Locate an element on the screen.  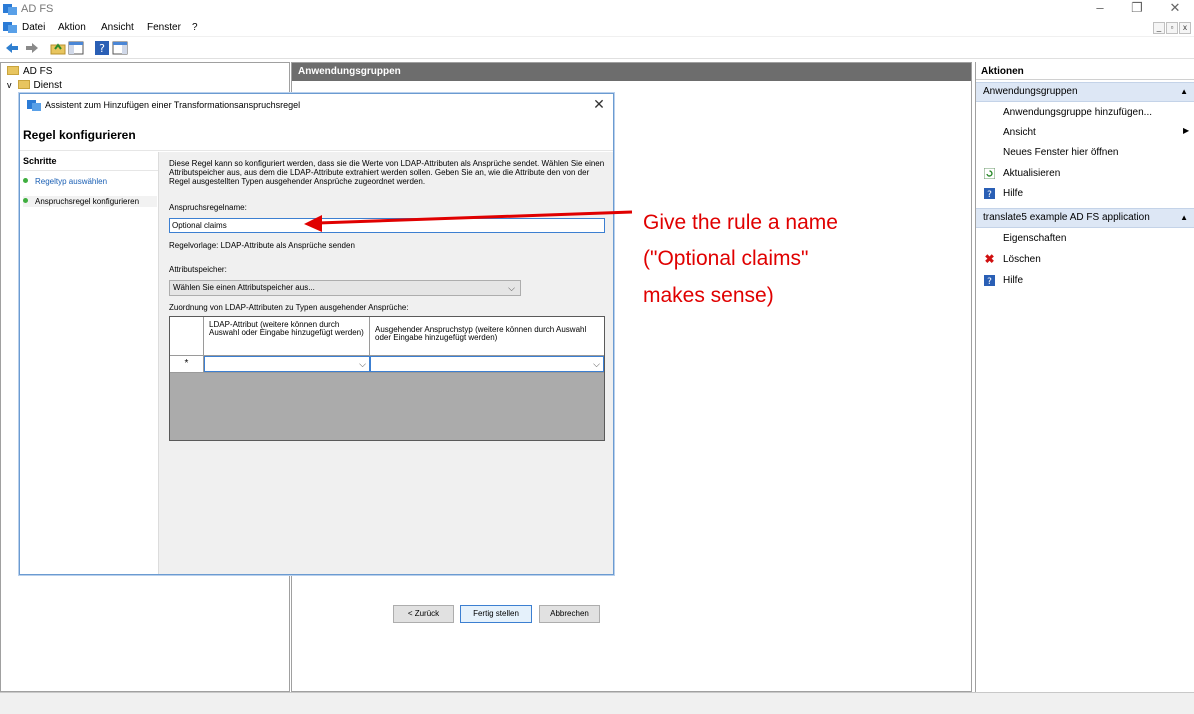
action-new-window: Neues Fenster hier öffnen is located at coordinates (1060, 152).